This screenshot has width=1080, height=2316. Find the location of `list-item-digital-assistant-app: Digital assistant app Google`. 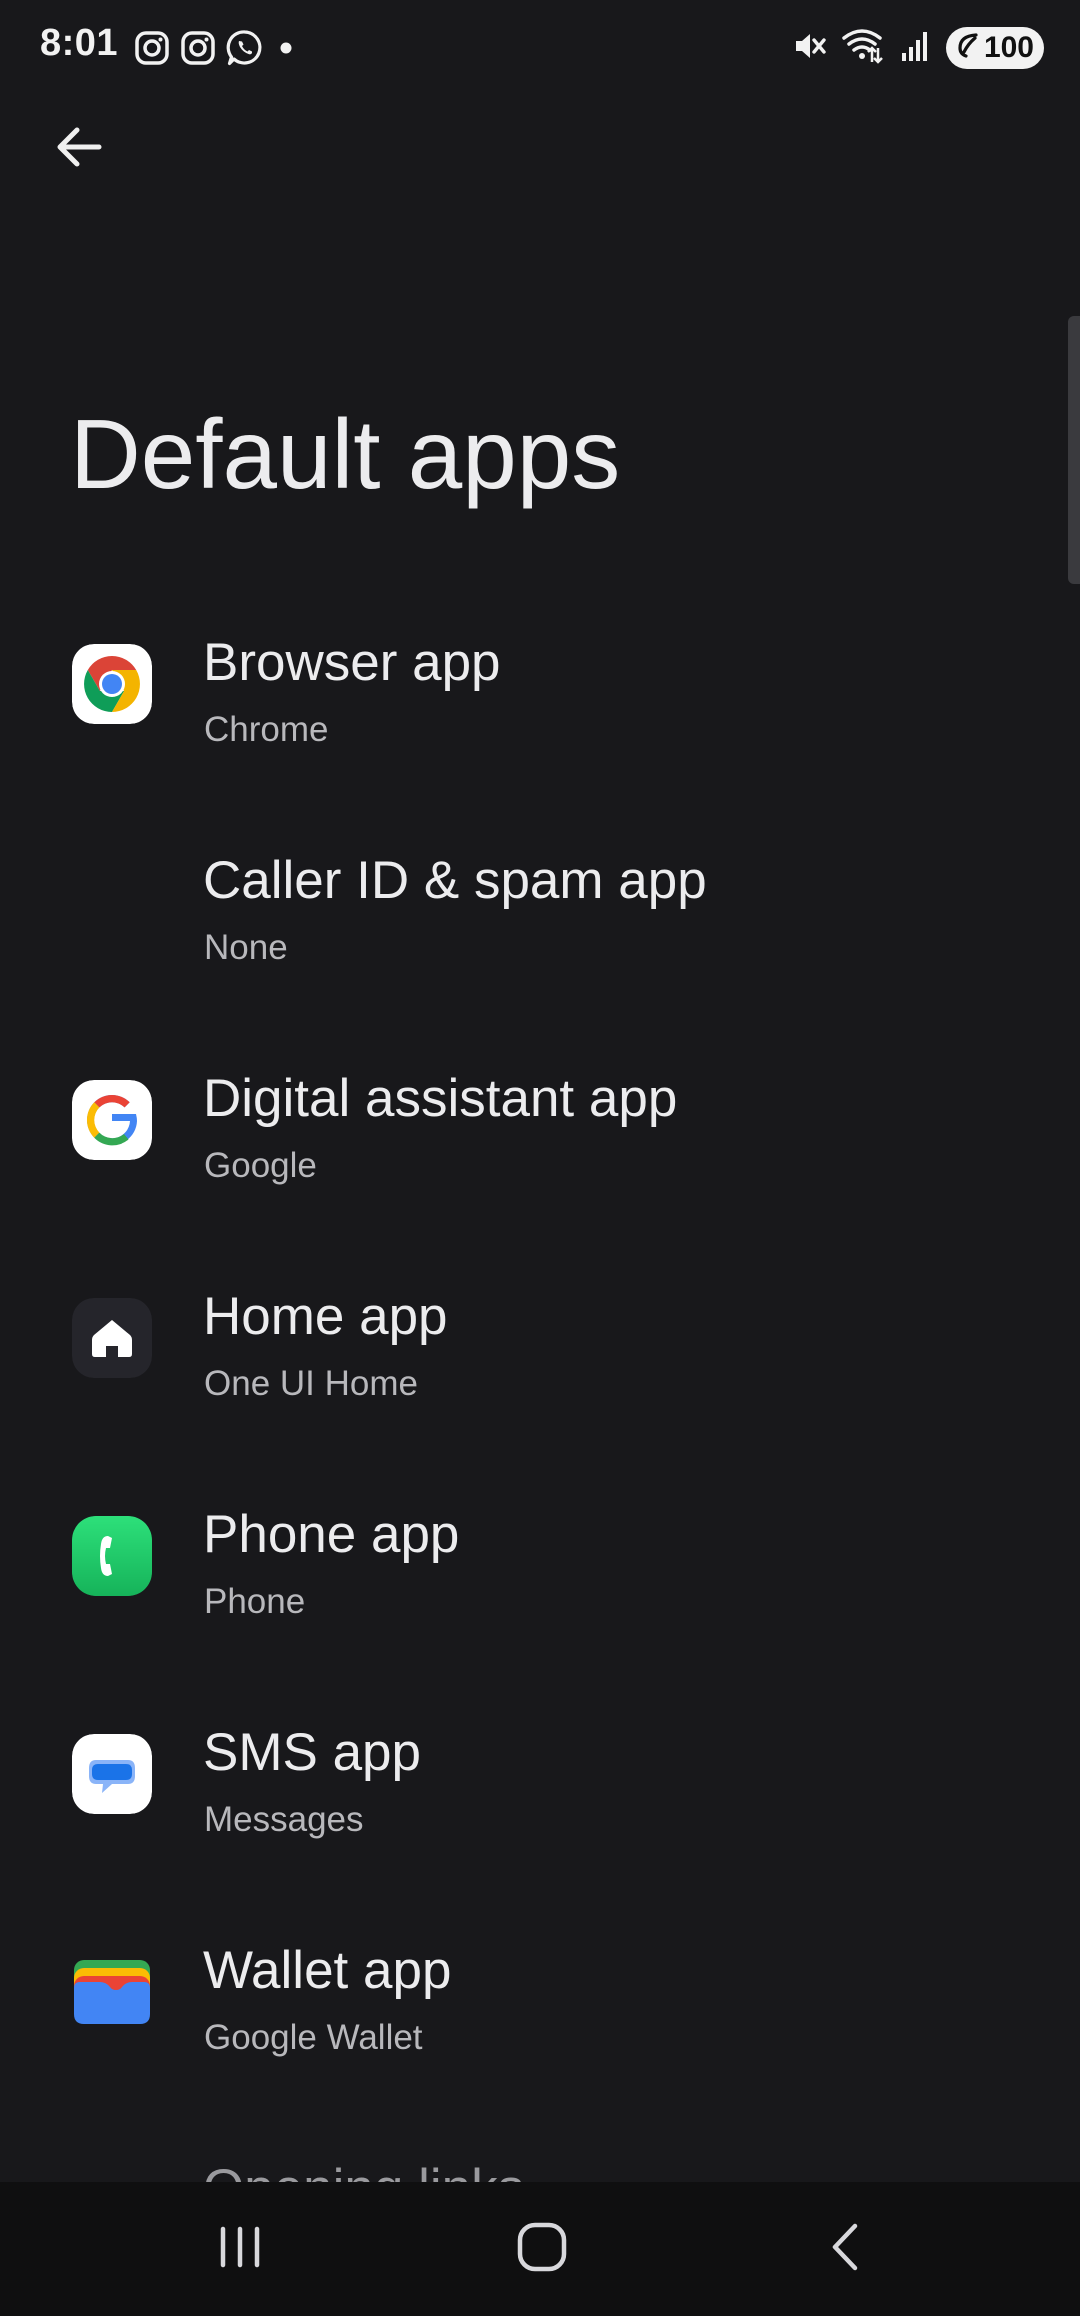

list-item-digital-assistant-app: Digital assistant app Google is located at coordinates (540, 1157).